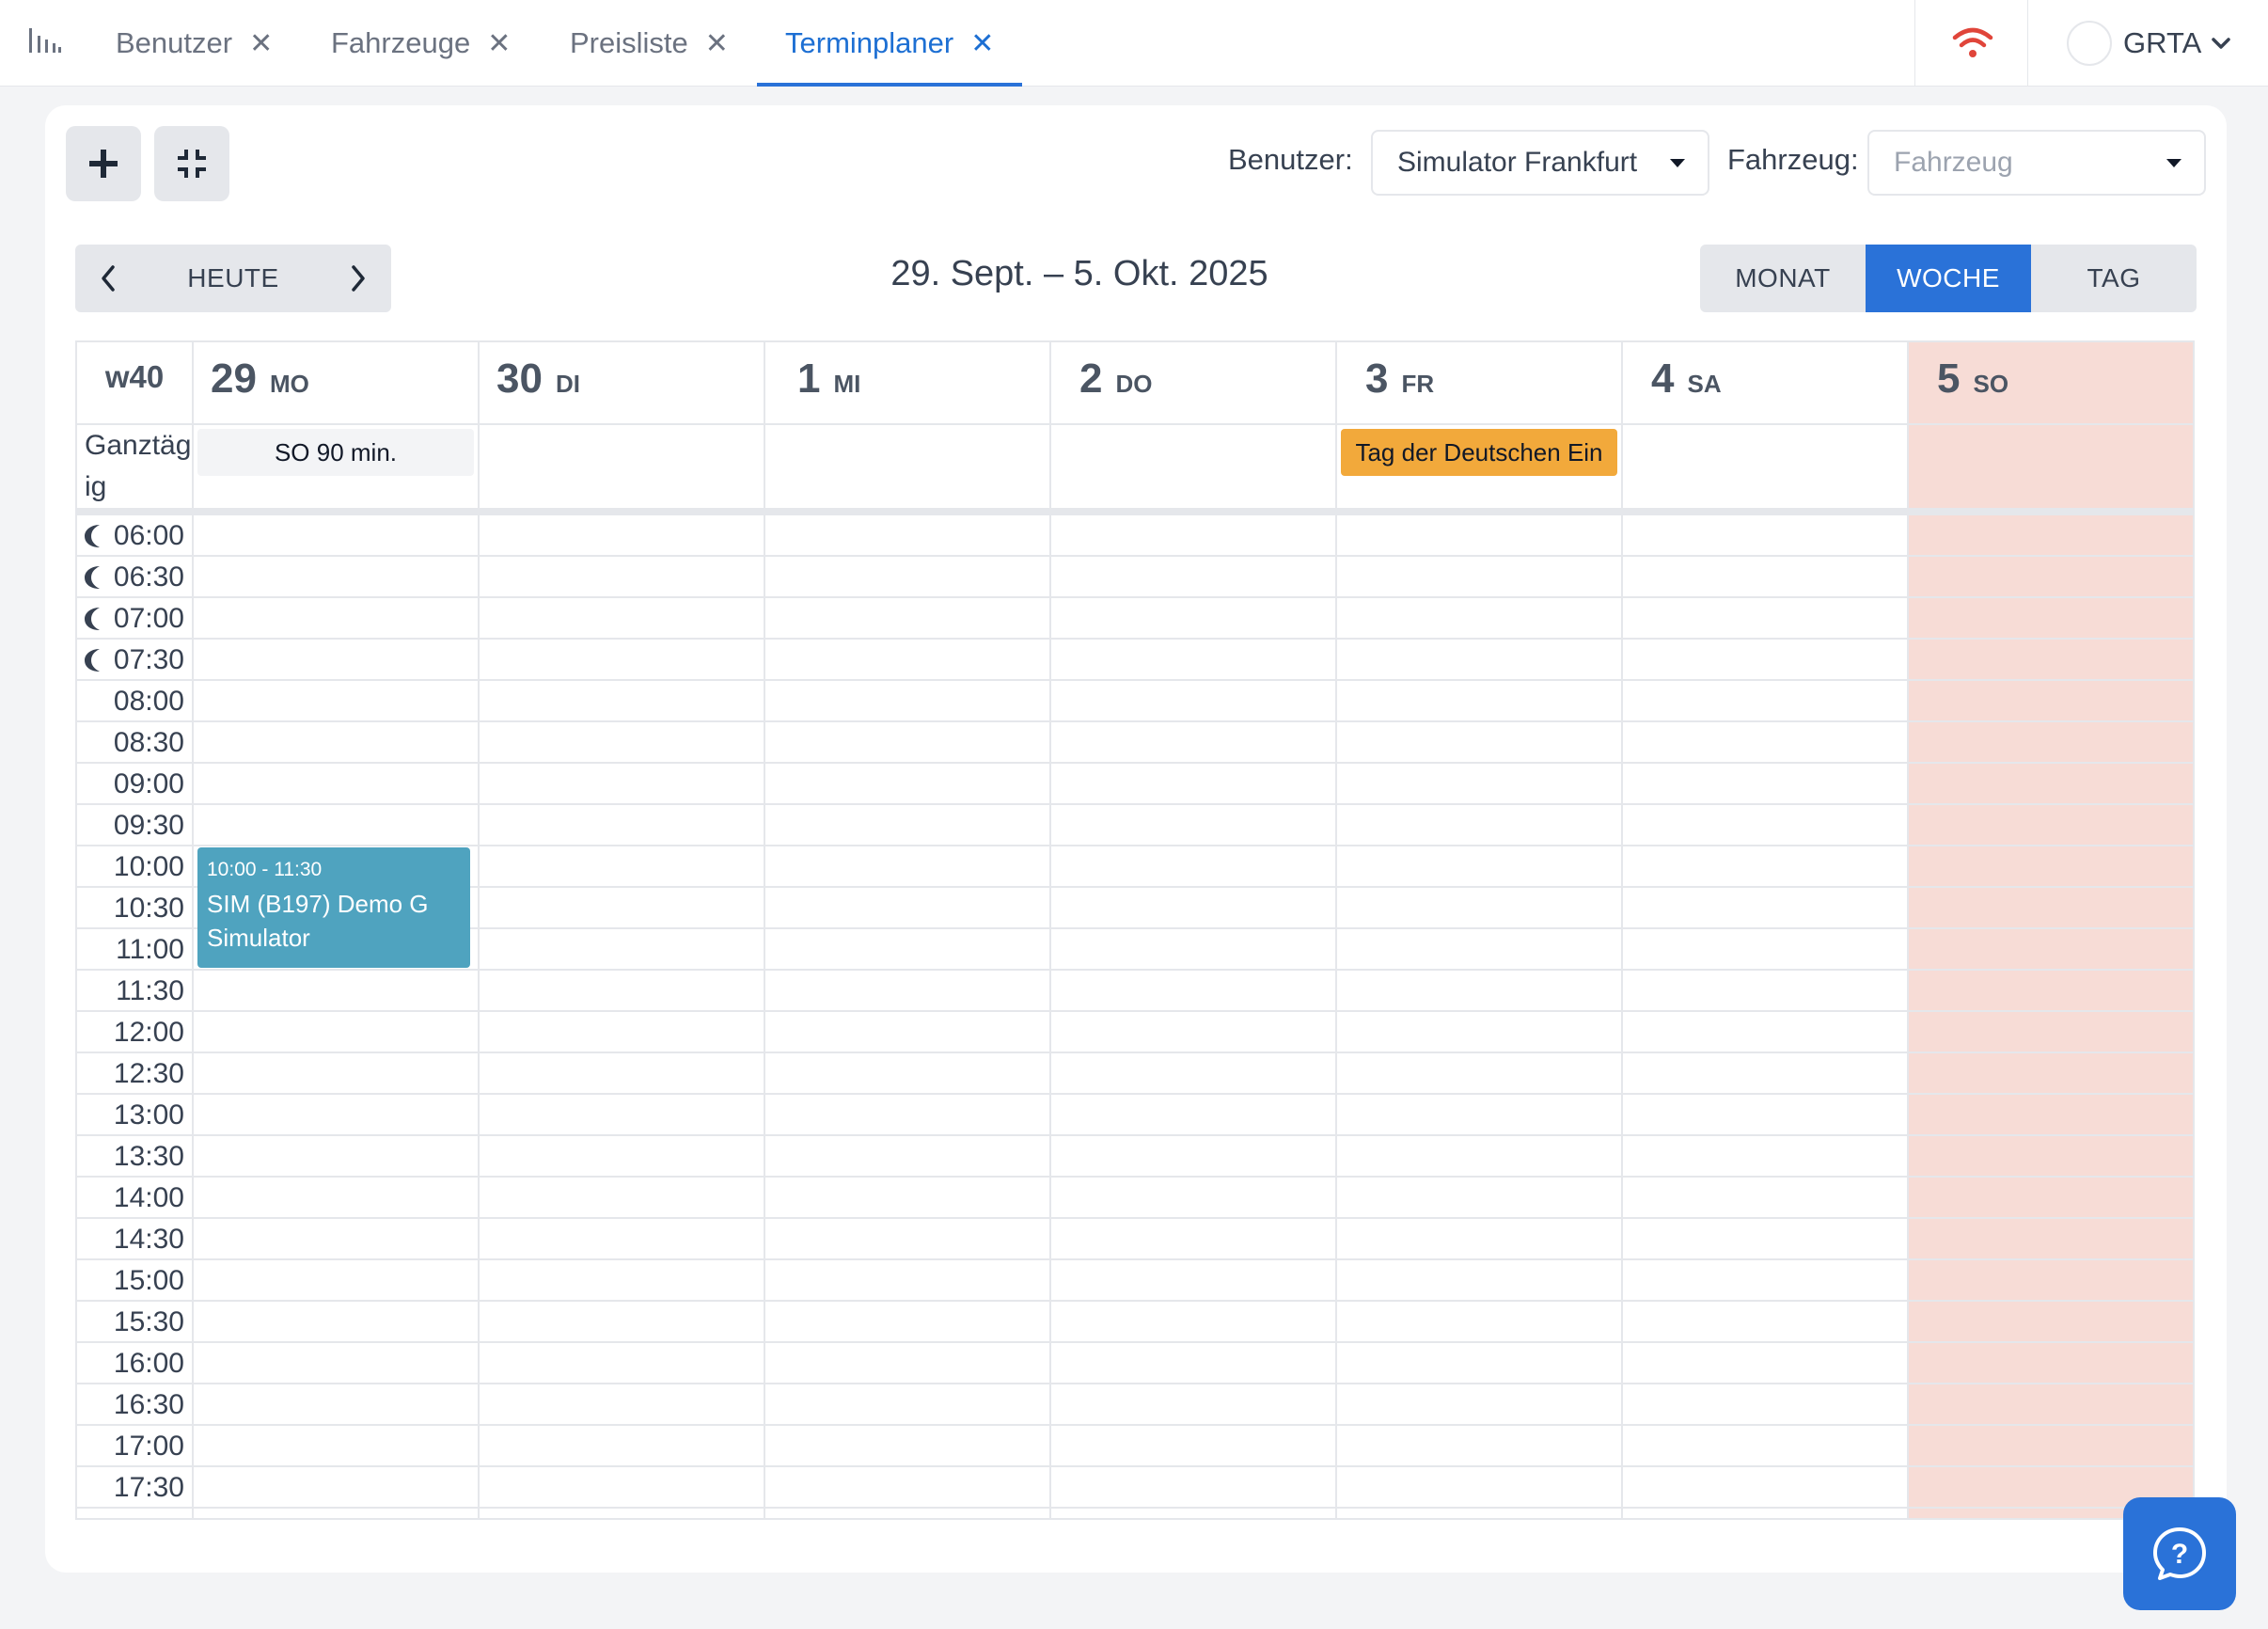 The image size is (2268, 1629). Describe the element at coordinates (1135, 424) in the screenshot. I see `header-divider` at that location.